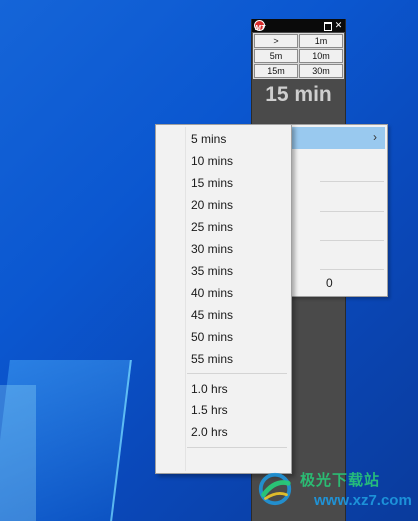 This screenshot has height=521, width=418. Describe the element at coordinates (209, 432) in the screenshot. I see `submenu-item-label: 2.0 hrs` at that location.